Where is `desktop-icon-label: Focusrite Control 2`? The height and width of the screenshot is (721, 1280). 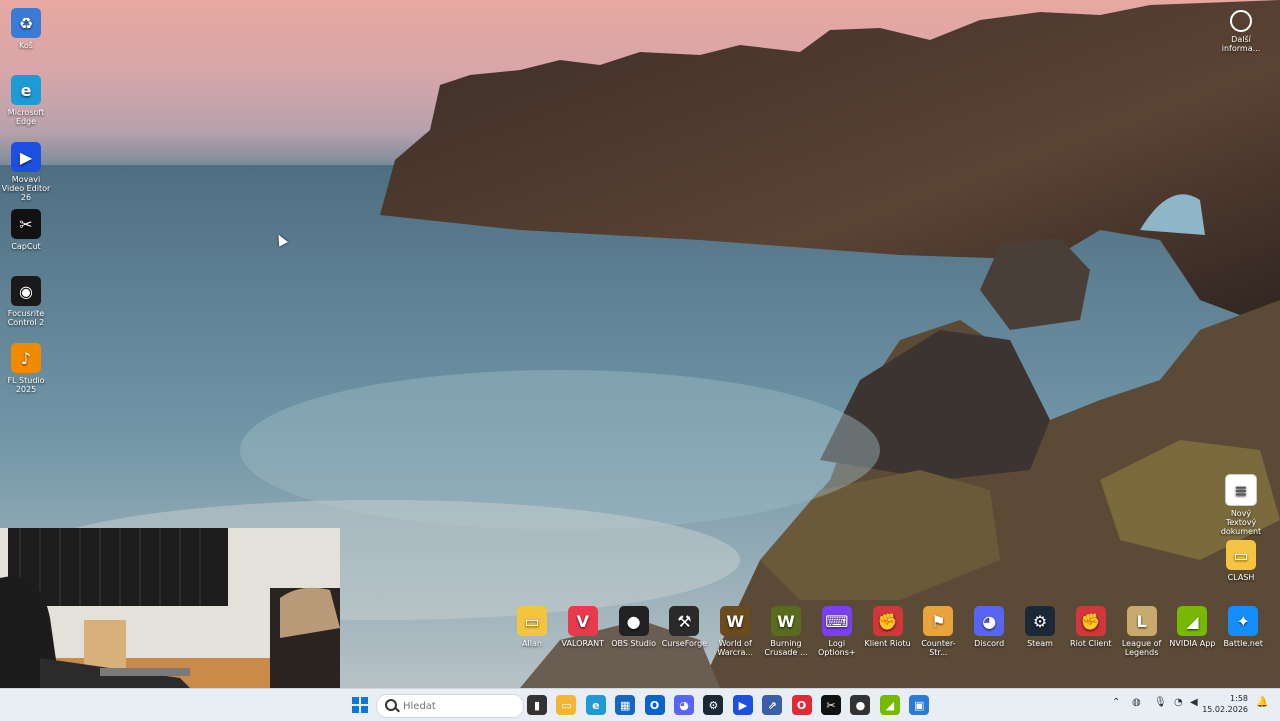
desktop-icon-label: Focusrite Control 2 is located at coordinates (26, 318).